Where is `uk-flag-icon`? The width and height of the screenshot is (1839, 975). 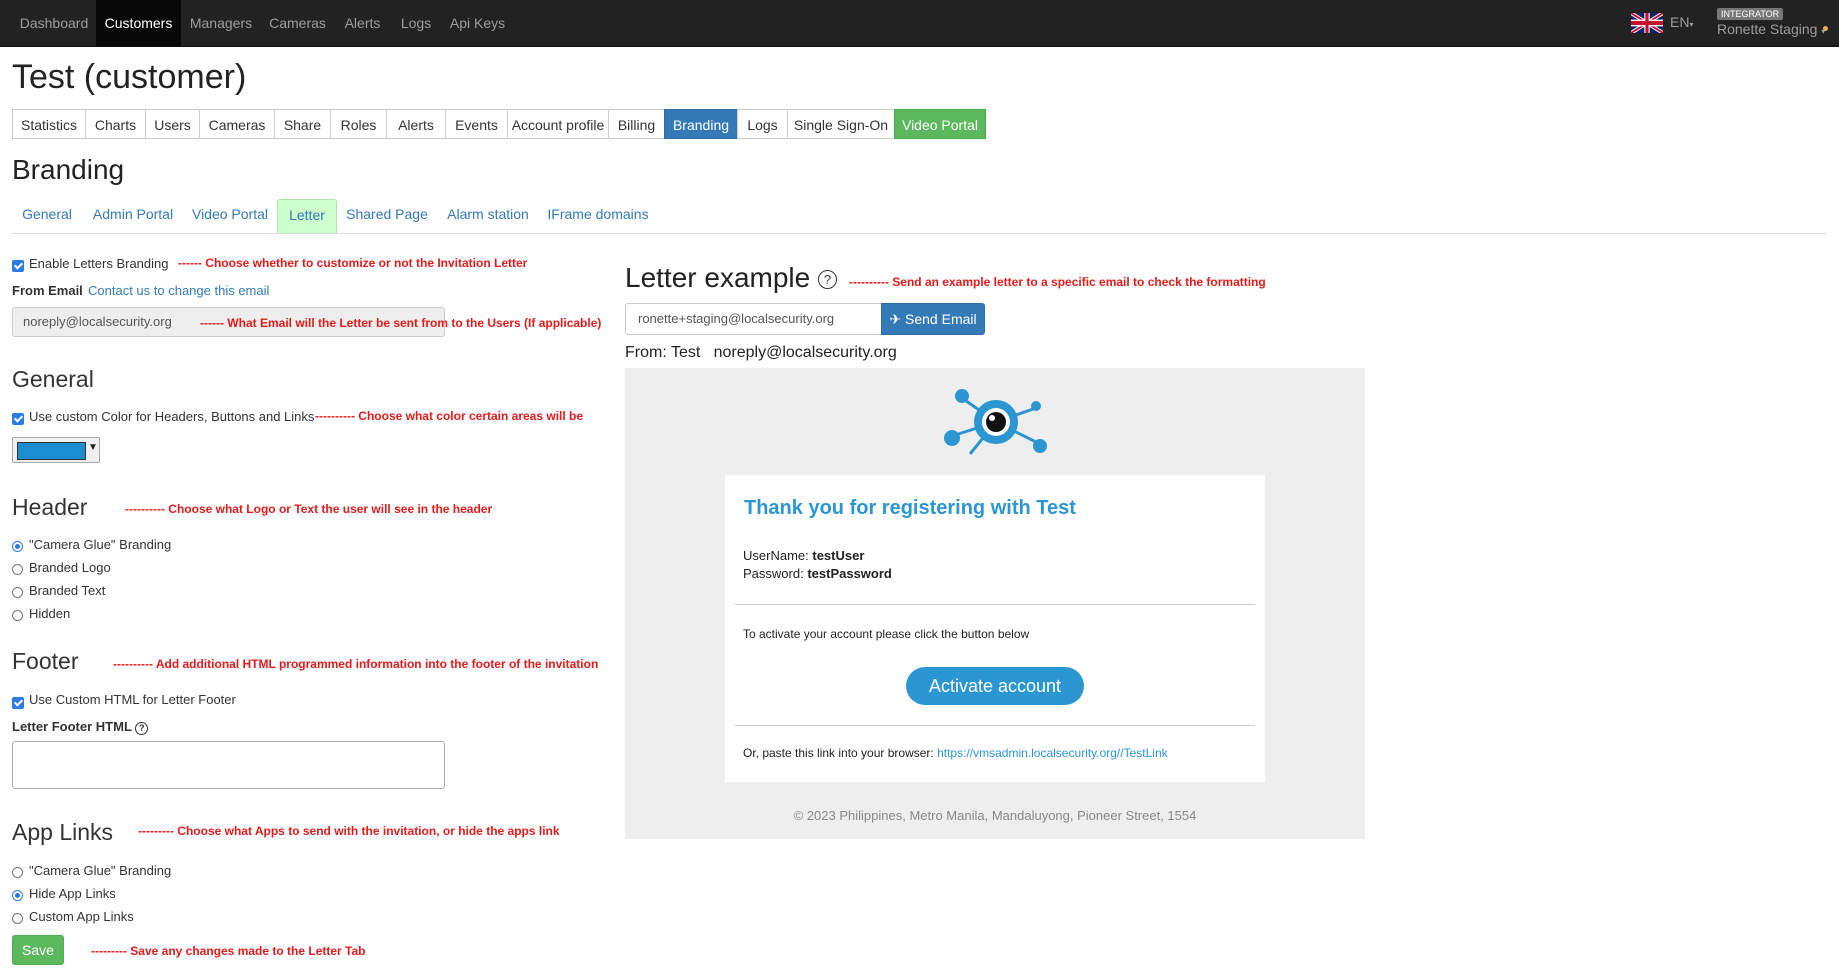 uk-flag-icon is located at coordinates (1647, 23).